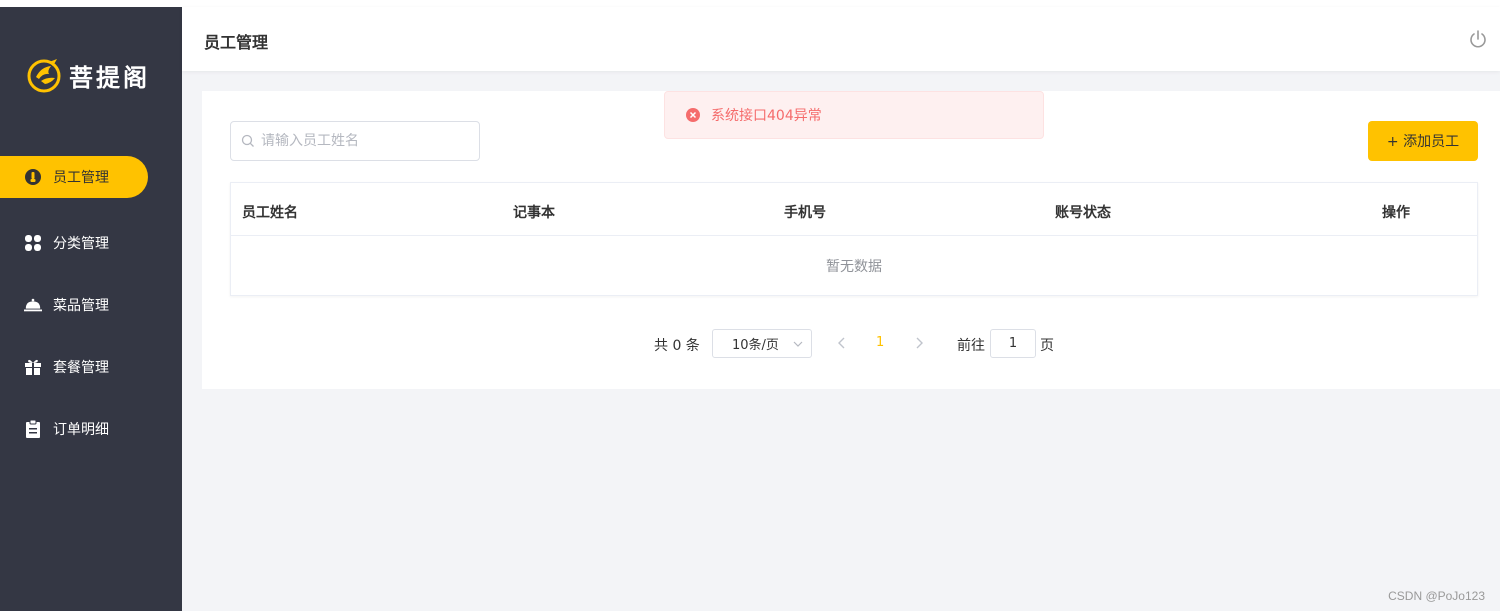 The width and height of the screenshot is (1500, 611). Describe the element at coordinates (236, 42) in the screenshot. I see `page-title: 员工管理` at that location.